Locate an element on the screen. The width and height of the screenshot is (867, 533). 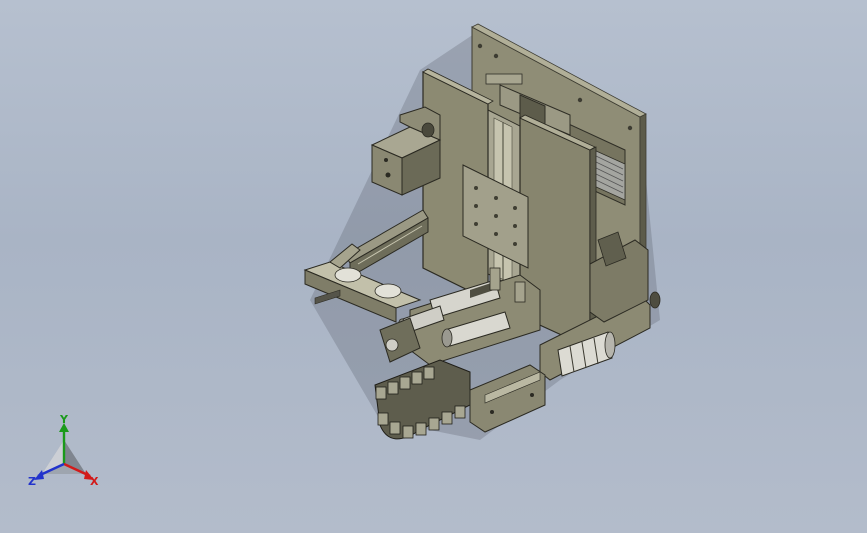
triad-y-label: Y is located at coordinates (64, 419).